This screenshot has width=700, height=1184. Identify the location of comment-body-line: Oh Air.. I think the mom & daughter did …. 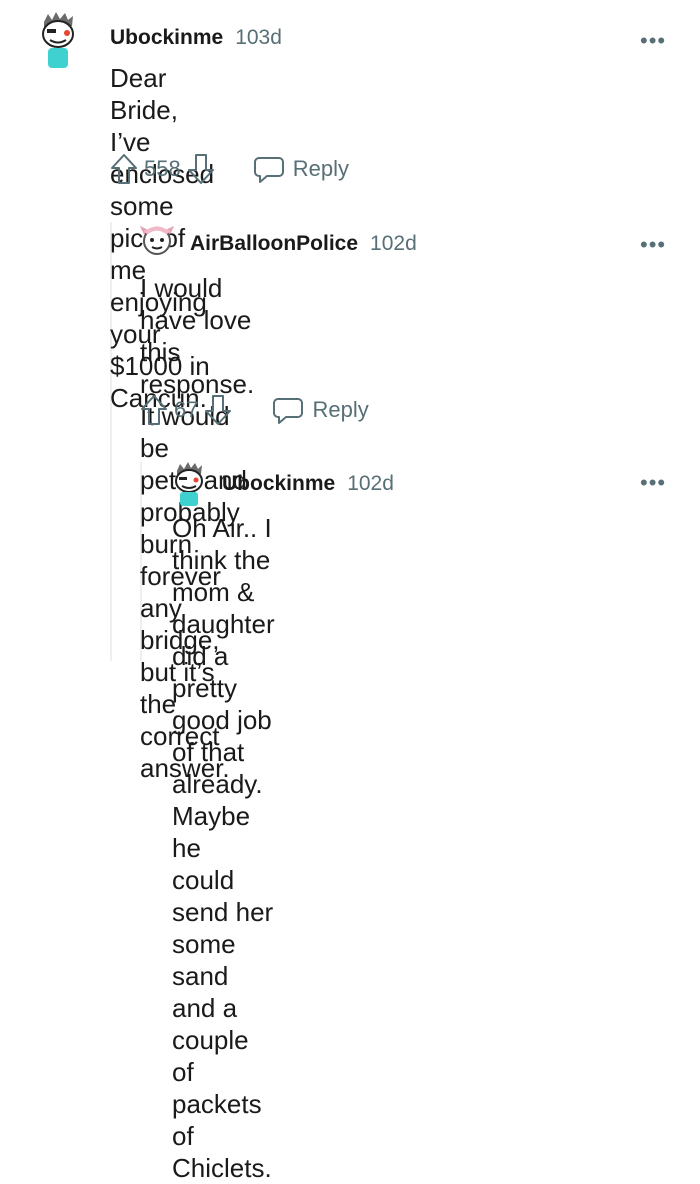
(223, 592).